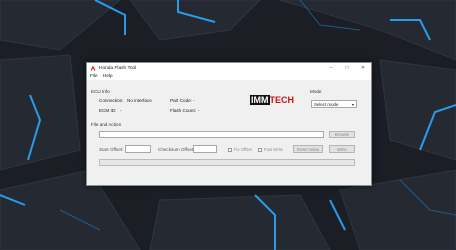  Describe the element at coordinates (326, 104) in the screenshot. I see `mode-select-value: Select mode` at that location.